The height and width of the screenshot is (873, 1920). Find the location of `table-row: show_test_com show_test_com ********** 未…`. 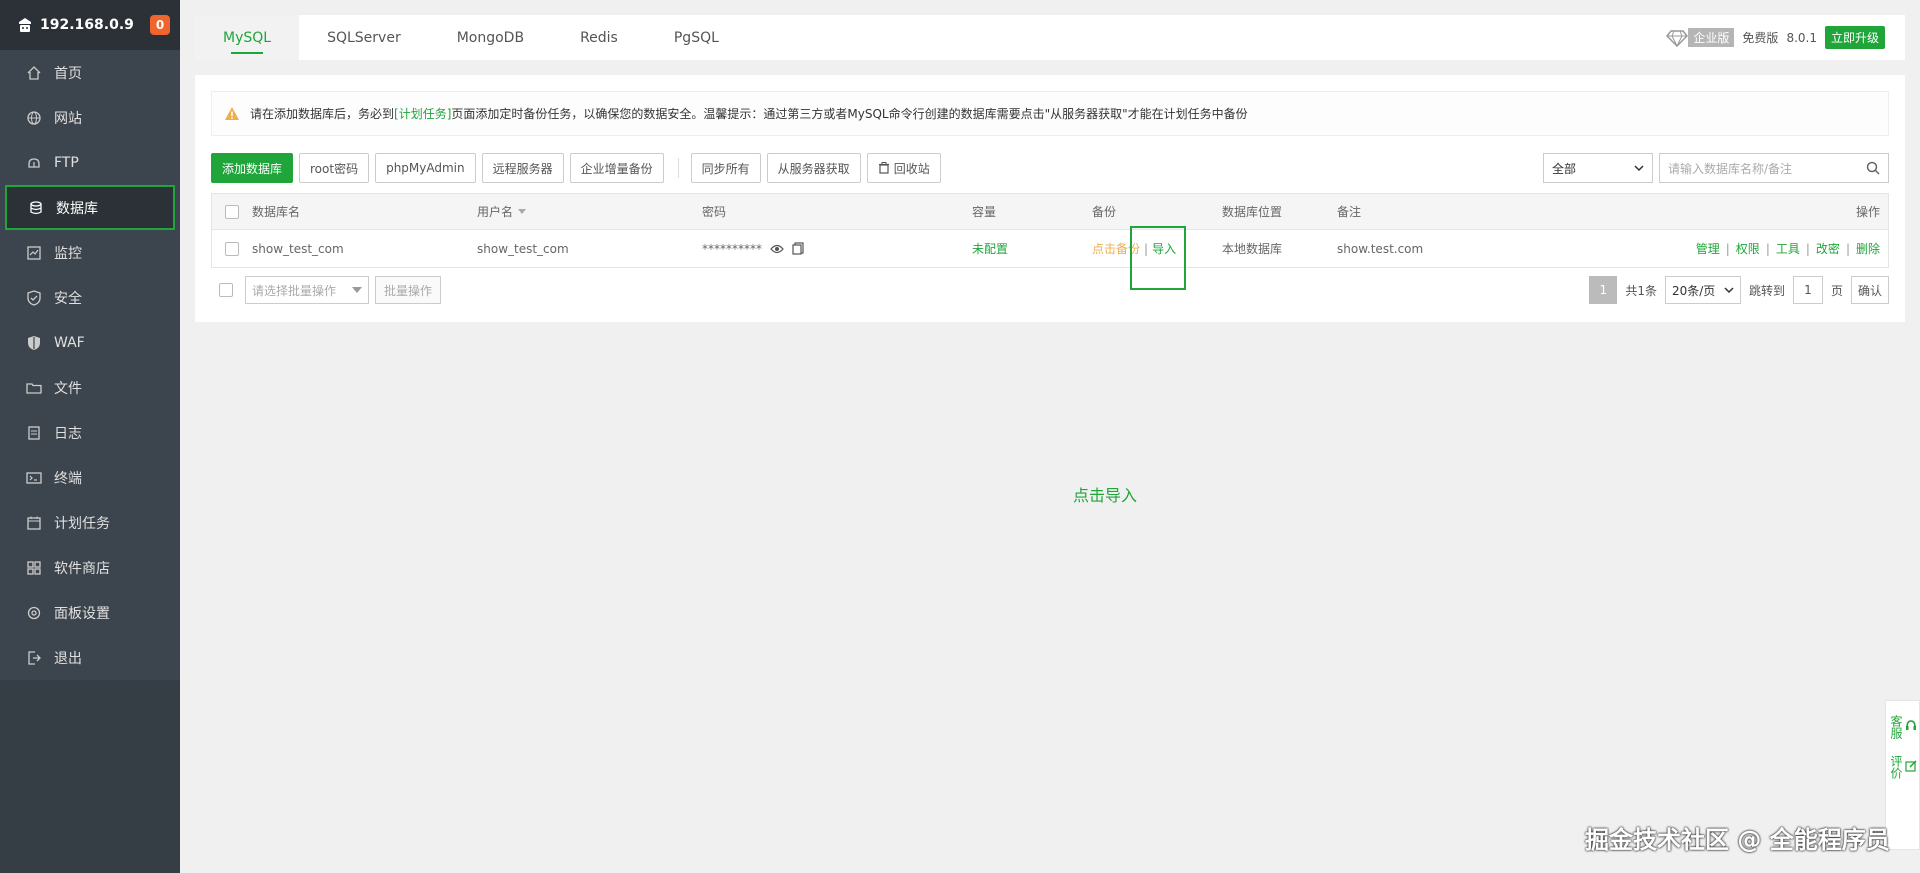

table-row: show_test_com show_test_com ********** 未… is located at coordinates (1050, 258).